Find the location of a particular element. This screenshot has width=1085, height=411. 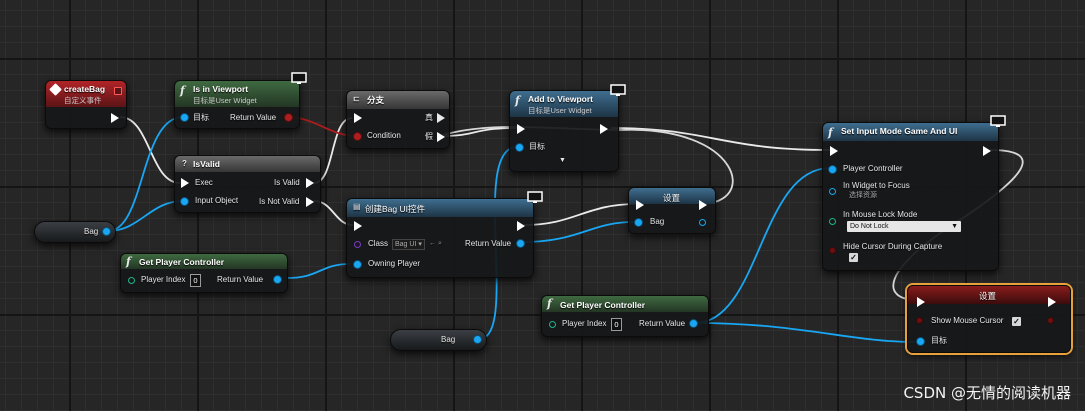

set-bag-node: 设置 Bag is located at coordinates (672, 210).